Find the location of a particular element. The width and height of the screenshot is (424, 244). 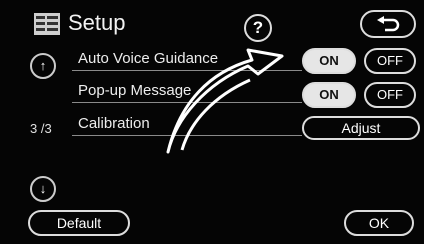

page-indicator: 3 /3 is located at coordinates (41, 128).